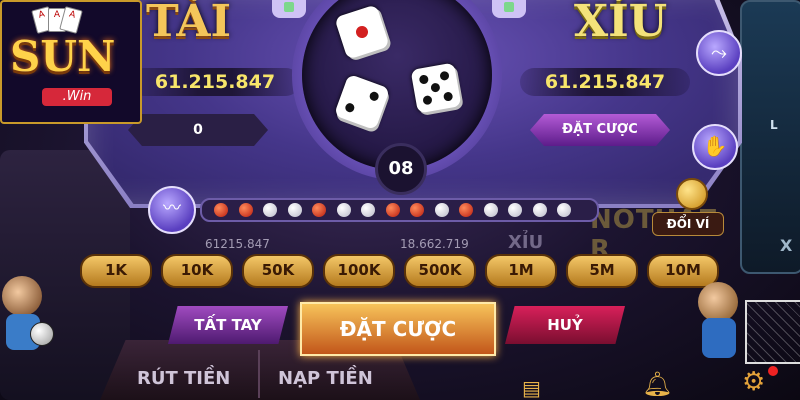 This screenshot has width=800, height=400. Describe the element at coordinates (719, 338) in the screenshot. I see `mascot-right-body` at that location.